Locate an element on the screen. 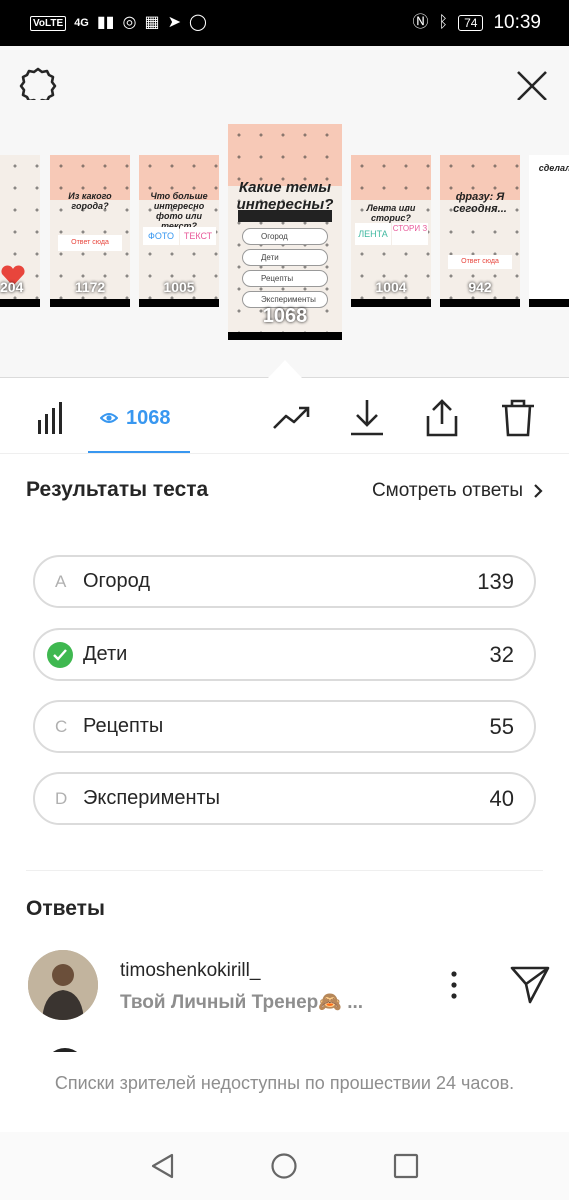 The height and width of the screenshot is (1200, 569). more-options-icon is located at coordinates (454, 985).